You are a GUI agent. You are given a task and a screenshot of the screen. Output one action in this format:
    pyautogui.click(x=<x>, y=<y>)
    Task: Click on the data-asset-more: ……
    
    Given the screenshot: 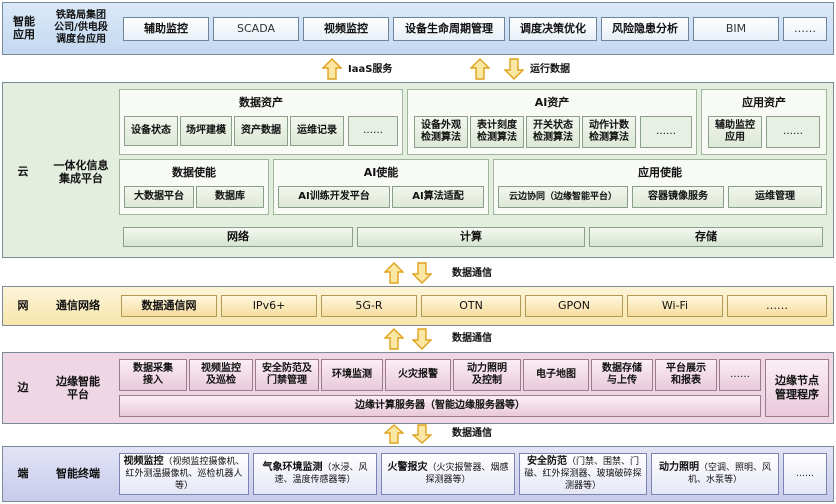 What is the action you would take?
    pyautogui.click(x=373, y=131)
    